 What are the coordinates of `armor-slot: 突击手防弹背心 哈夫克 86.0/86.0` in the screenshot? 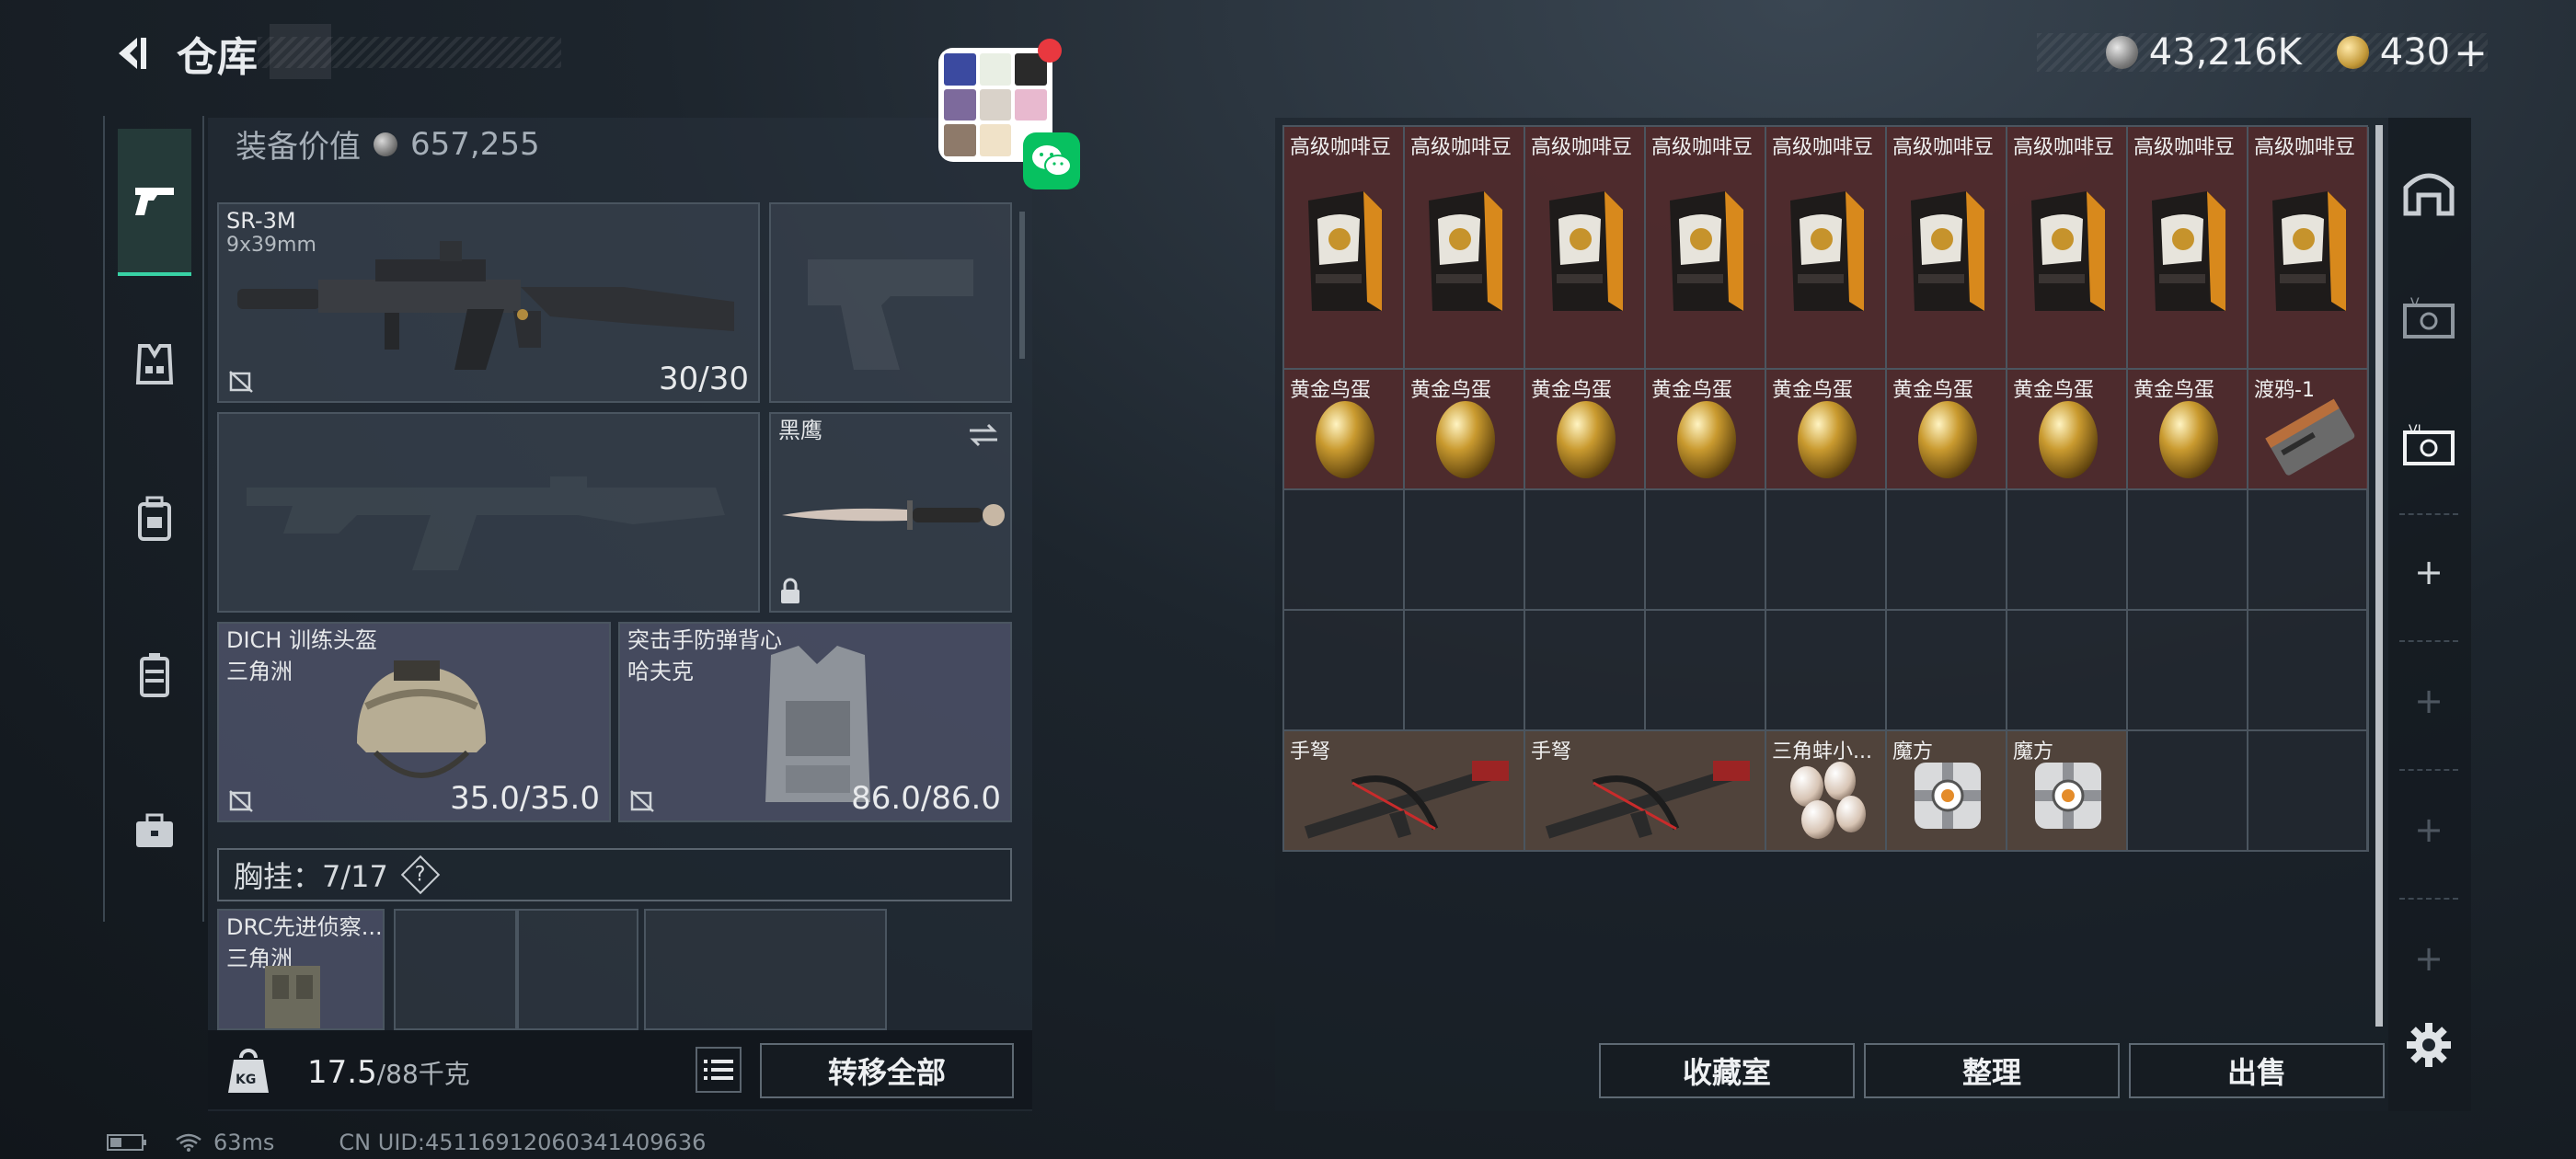 It's located at (815, 722).